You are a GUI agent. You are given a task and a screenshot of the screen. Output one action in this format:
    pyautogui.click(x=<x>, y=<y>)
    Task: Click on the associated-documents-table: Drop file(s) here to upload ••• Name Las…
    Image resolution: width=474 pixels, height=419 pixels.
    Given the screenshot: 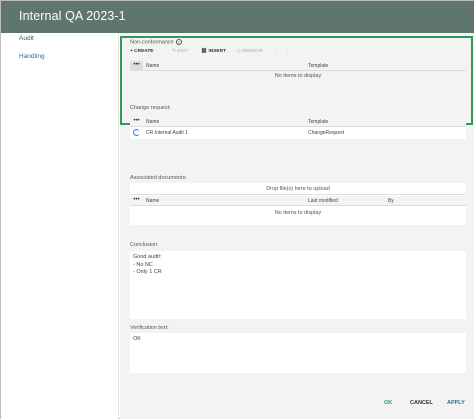 What is the action you would take?
    pyautogui.click(x=298, y=204)
    